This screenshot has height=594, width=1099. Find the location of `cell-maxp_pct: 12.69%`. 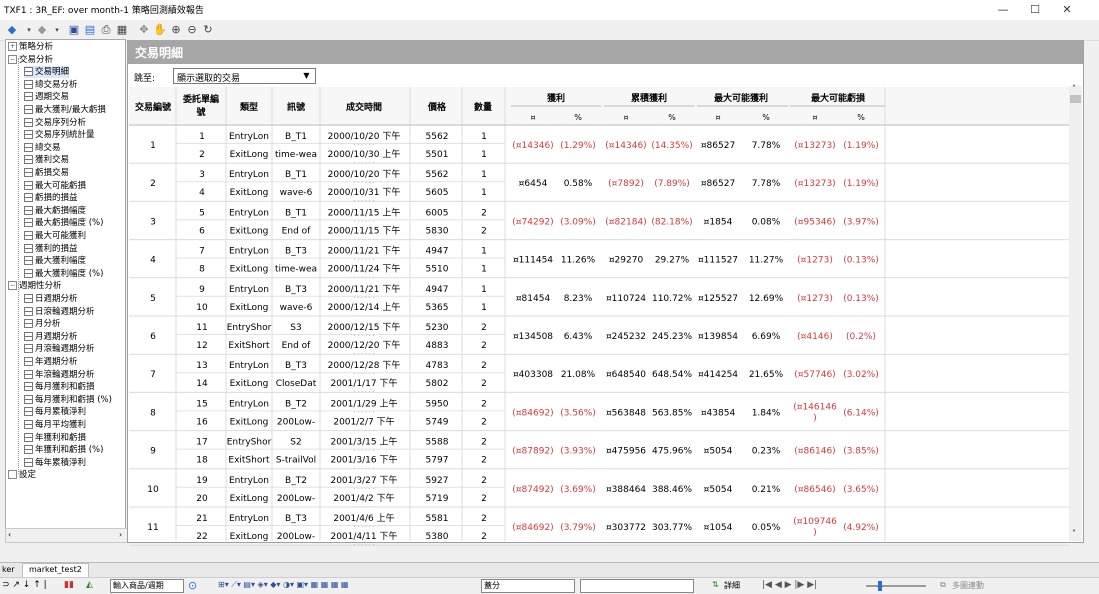

cell-maxp_pct: 12.69% is located at coordinates (766, 299).